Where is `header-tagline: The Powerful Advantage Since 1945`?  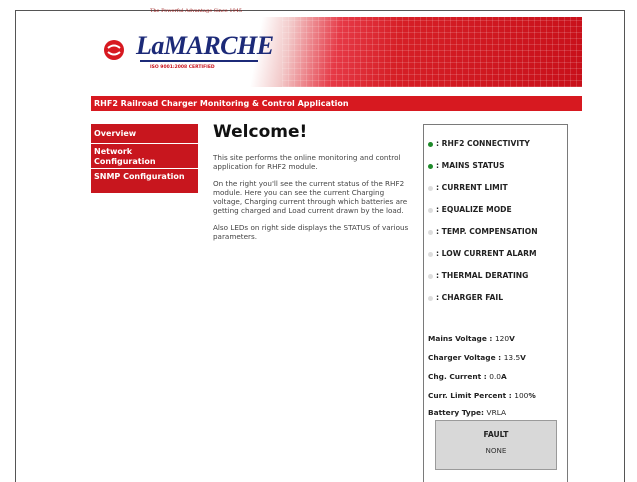
header-tagline: The Powerful Advantage Since 1945 is located at coordinates (196, 11).